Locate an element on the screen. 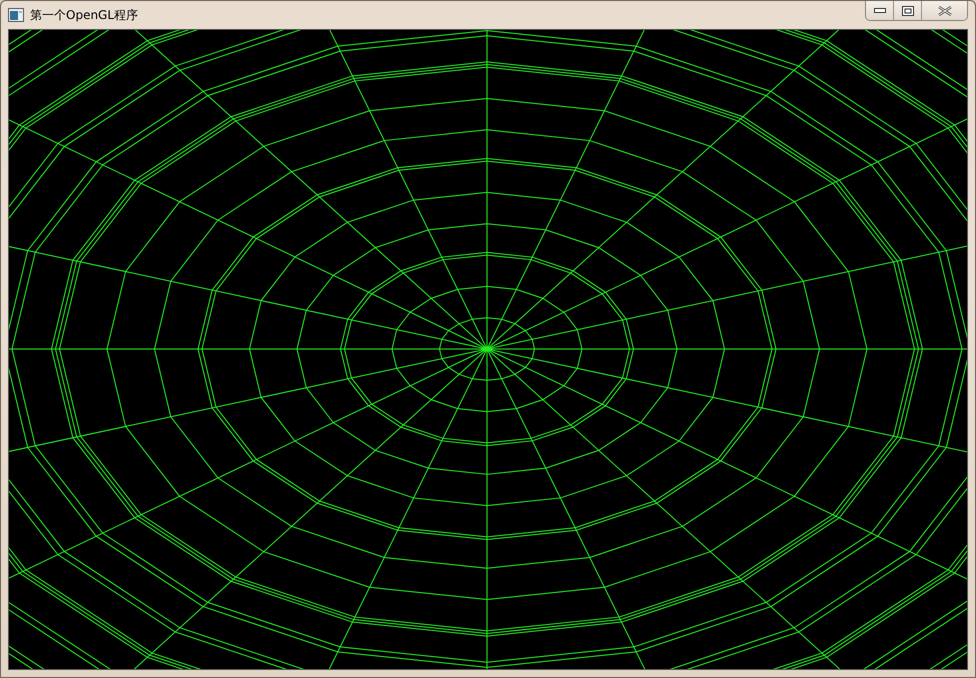 The height and width of the screenshot is (678, 976). close-button is located at coordinates (944, 10).